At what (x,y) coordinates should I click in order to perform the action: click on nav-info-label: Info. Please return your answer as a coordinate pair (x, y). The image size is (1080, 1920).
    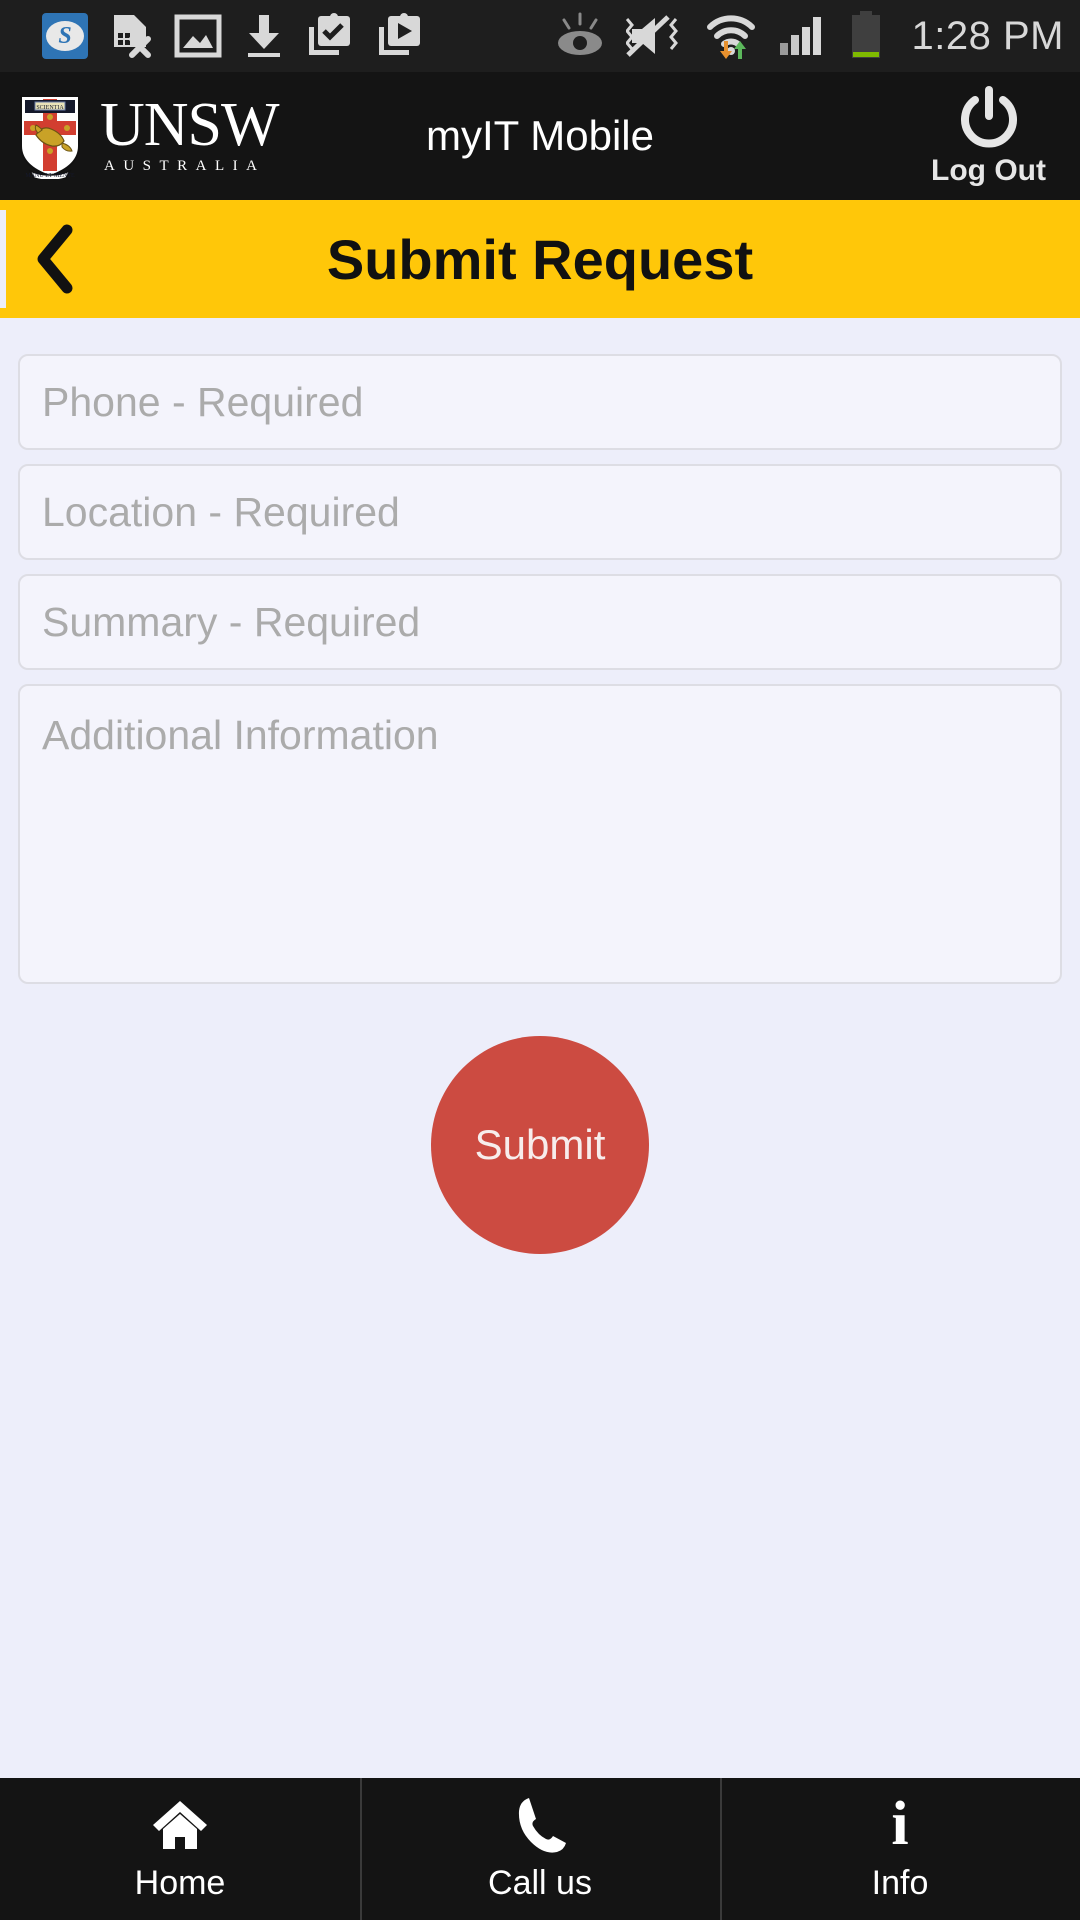
    Looking at the image, I should click on (900, 1882).